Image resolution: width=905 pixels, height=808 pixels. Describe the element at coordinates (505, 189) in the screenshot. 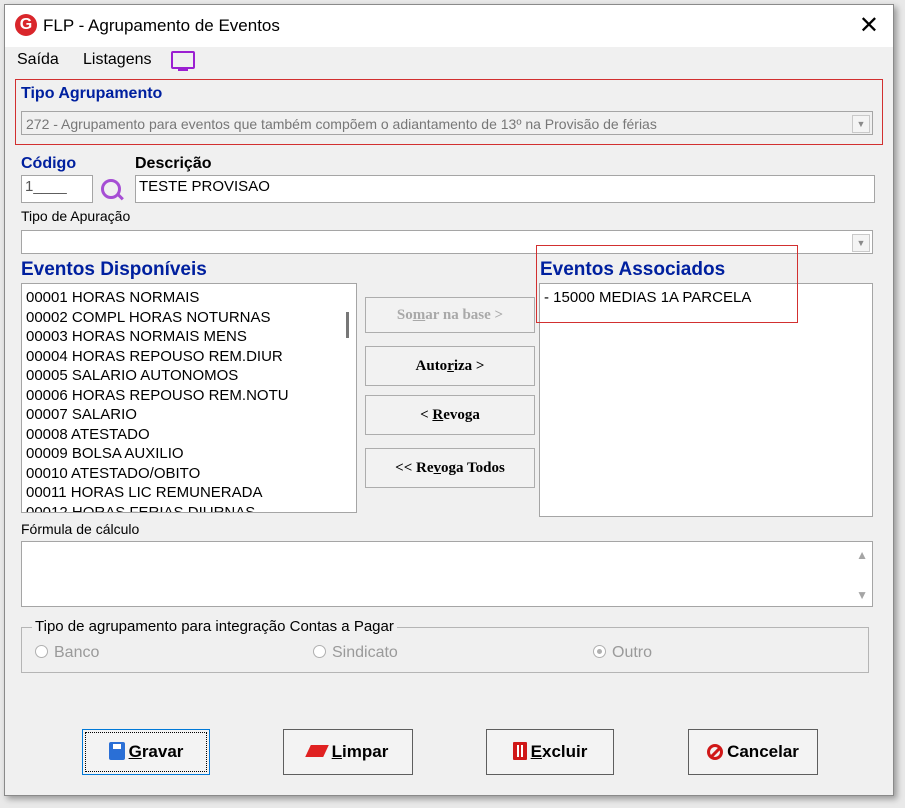

I see `descricao-field: TESTE PROVISAO` at that location.